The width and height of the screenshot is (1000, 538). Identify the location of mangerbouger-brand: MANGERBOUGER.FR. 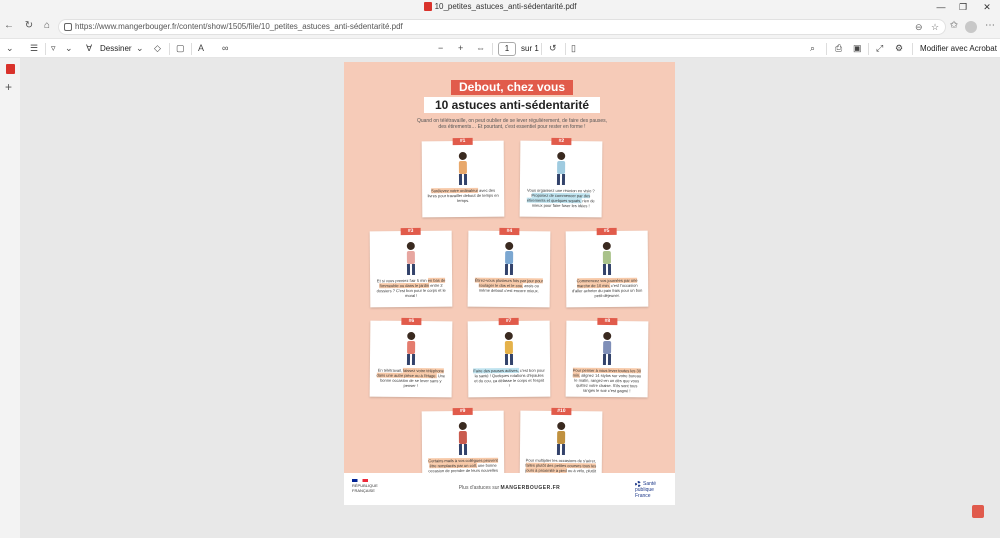
(530, 488).